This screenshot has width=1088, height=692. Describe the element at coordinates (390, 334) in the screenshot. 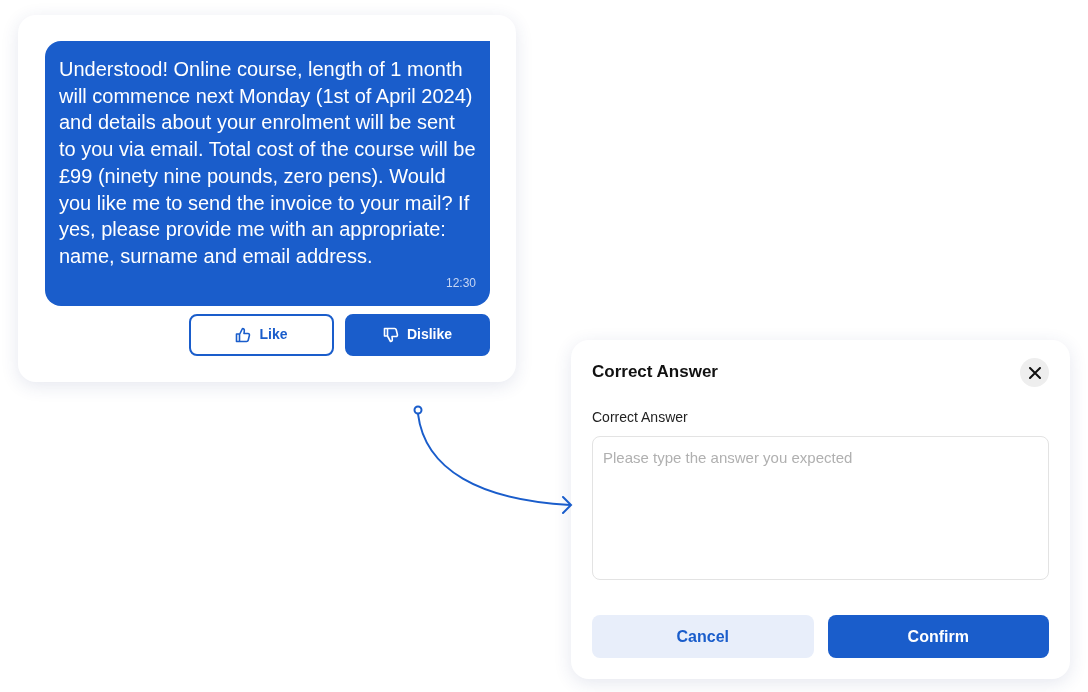

I see `thumbs-down-icon` at that location.